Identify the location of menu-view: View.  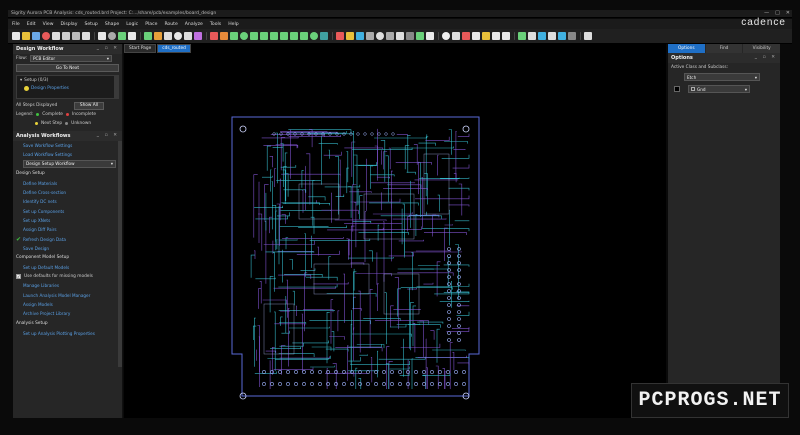
(48, 24).